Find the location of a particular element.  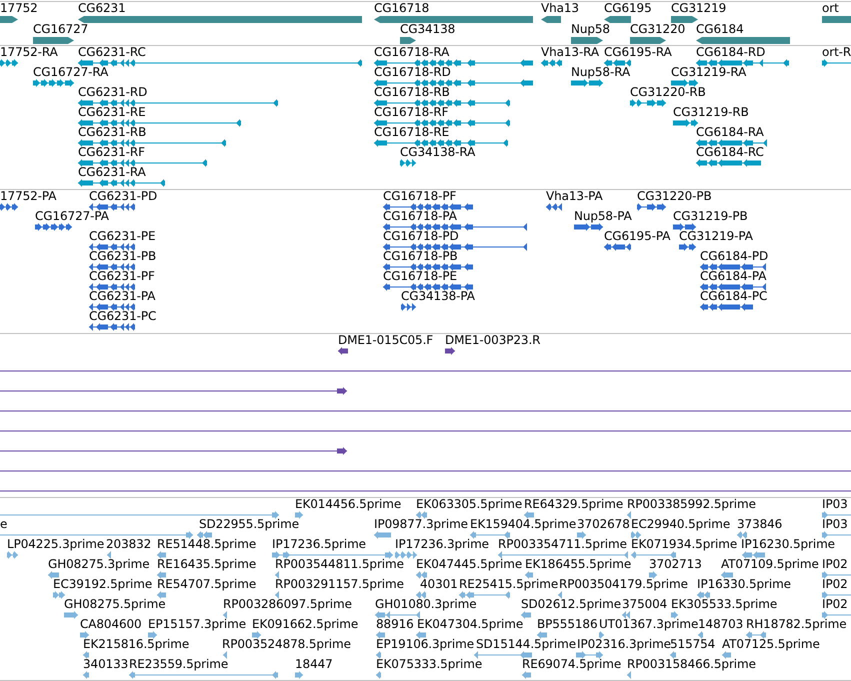

transcript-label: CG16718-RE is located at coordinates (412, 132).